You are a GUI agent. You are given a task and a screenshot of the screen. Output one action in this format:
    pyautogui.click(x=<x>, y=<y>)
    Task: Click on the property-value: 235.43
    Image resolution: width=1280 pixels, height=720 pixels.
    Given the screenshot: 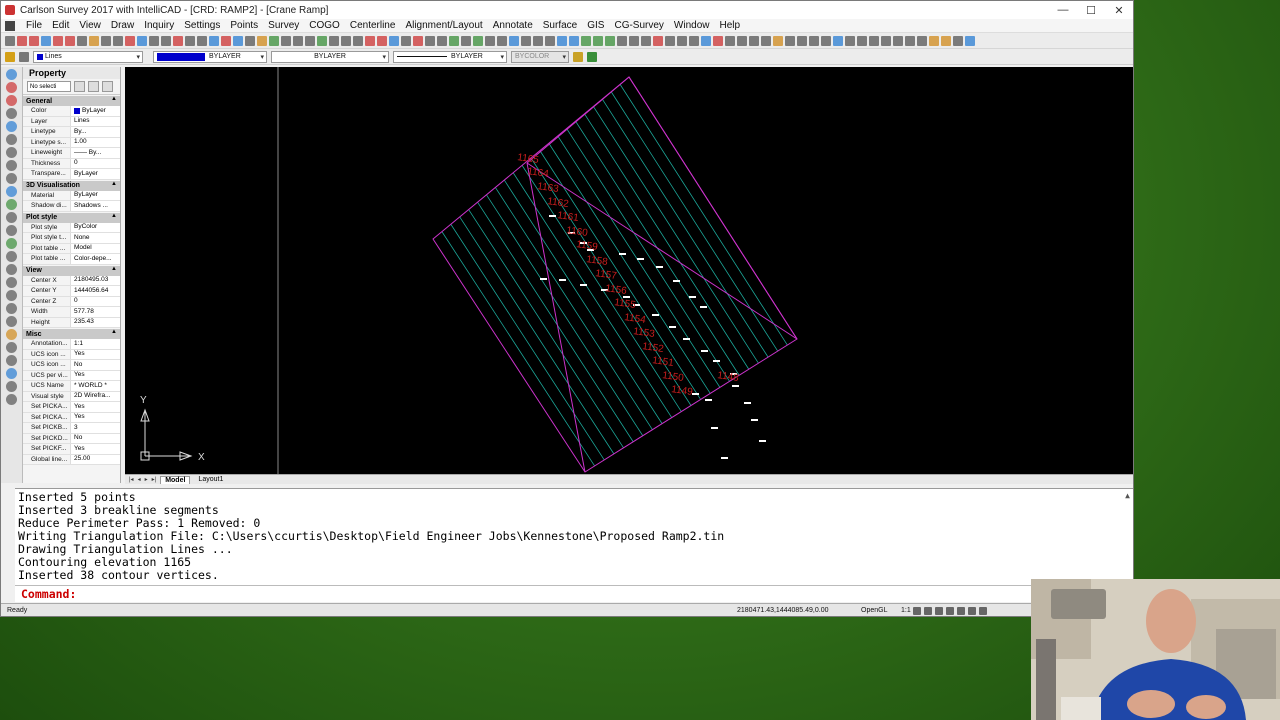 What is the action you would take?
    pyautogui.click(x=95, y=322)
    